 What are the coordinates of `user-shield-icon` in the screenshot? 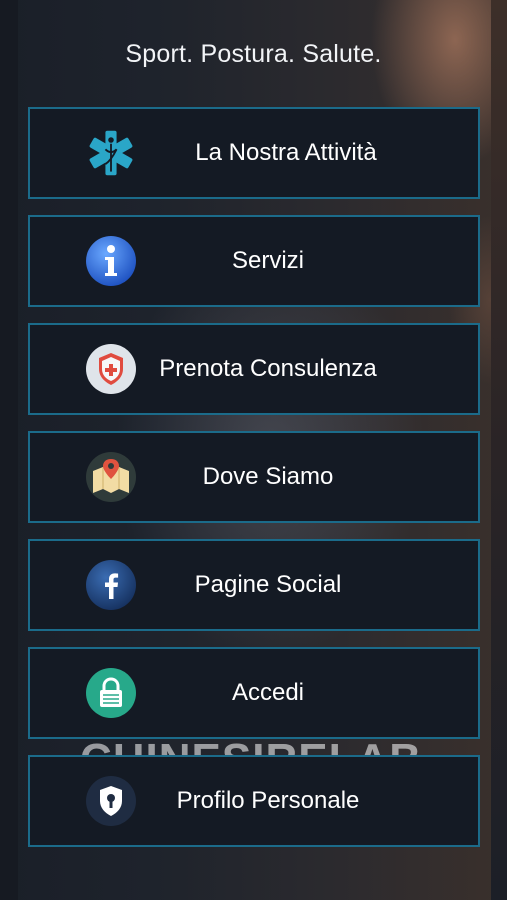 It's located at (111, 801).